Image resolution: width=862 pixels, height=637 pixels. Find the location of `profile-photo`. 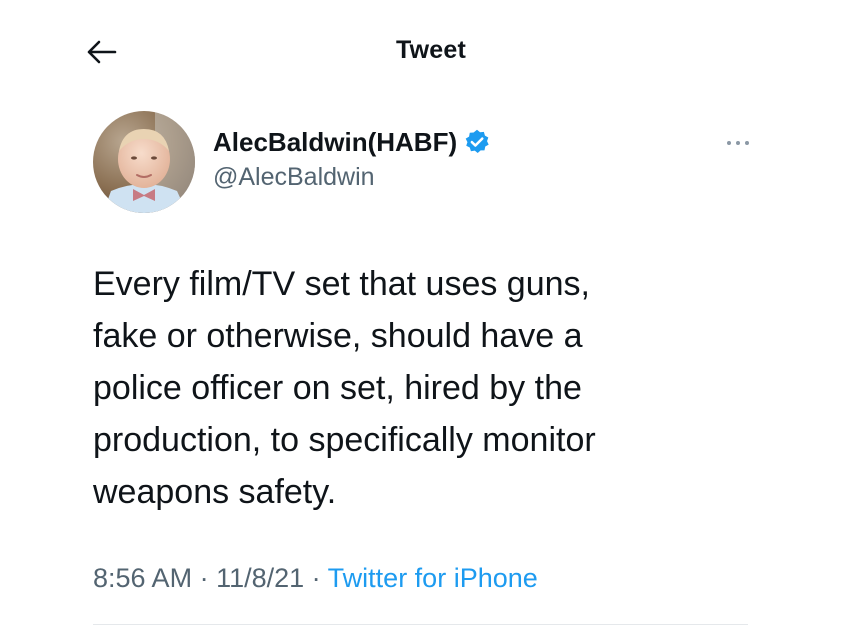

profile-photo is located at coordinates (144, 162).